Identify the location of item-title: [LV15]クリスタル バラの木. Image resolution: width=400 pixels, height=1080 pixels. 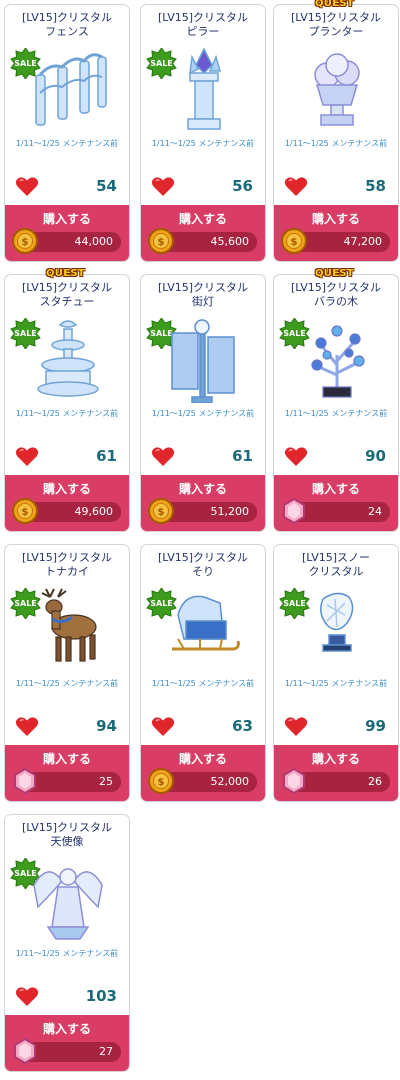
(336, 295).